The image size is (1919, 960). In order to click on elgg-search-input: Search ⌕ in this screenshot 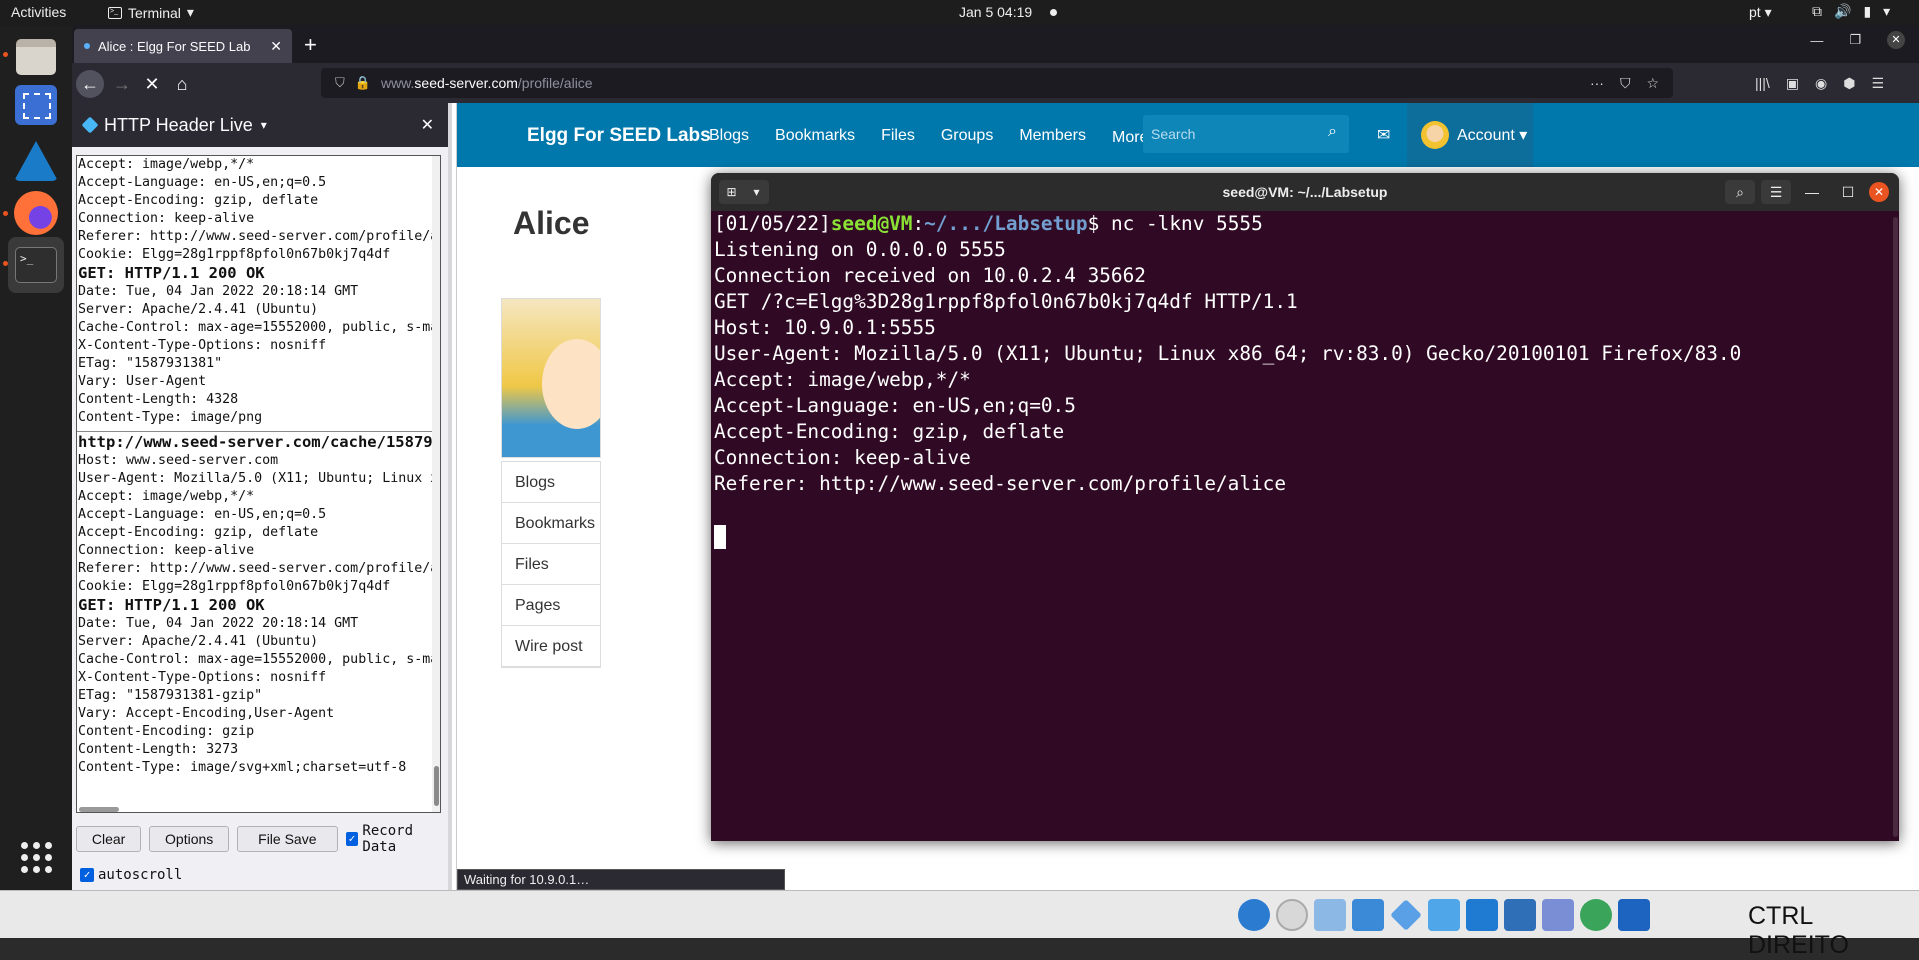, I will do `click(1246, 134)`.